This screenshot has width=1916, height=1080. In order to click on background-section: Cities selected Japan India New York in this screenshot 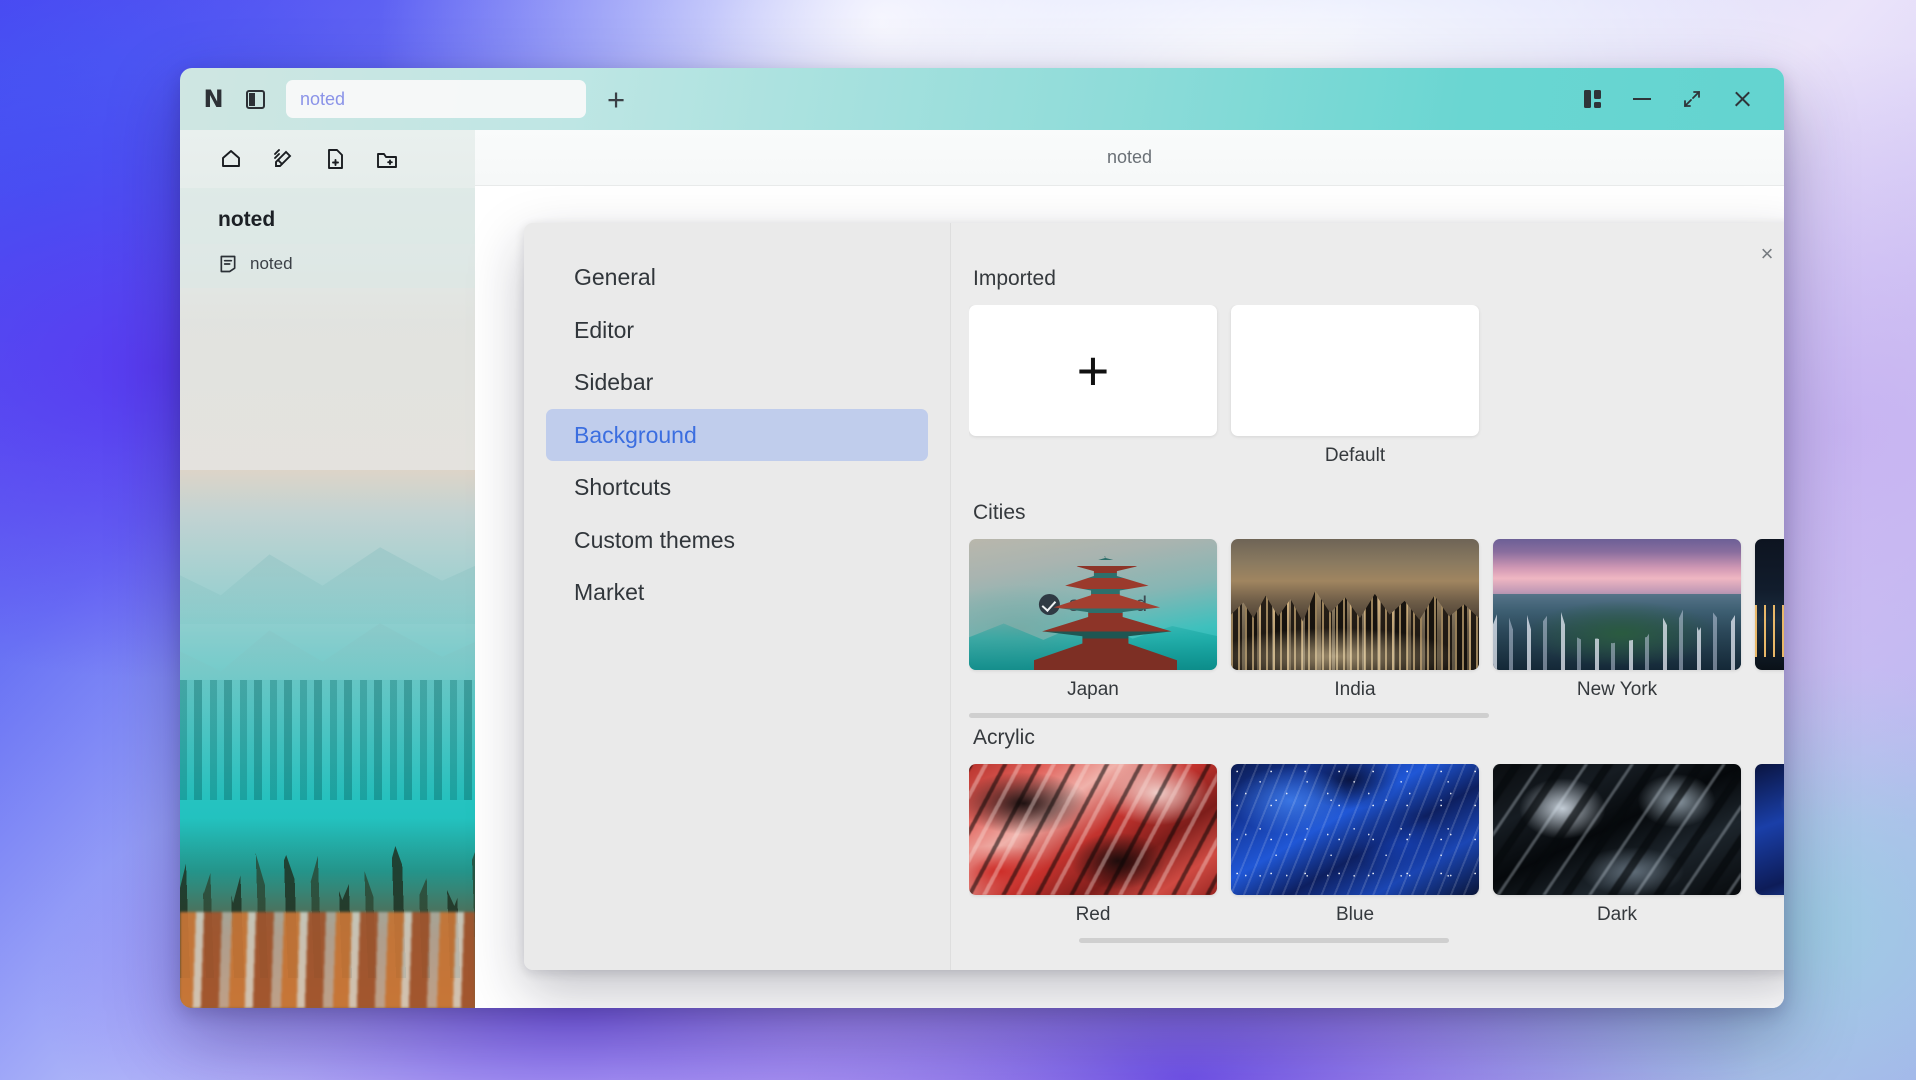, I will do `click(1376, 609)`.